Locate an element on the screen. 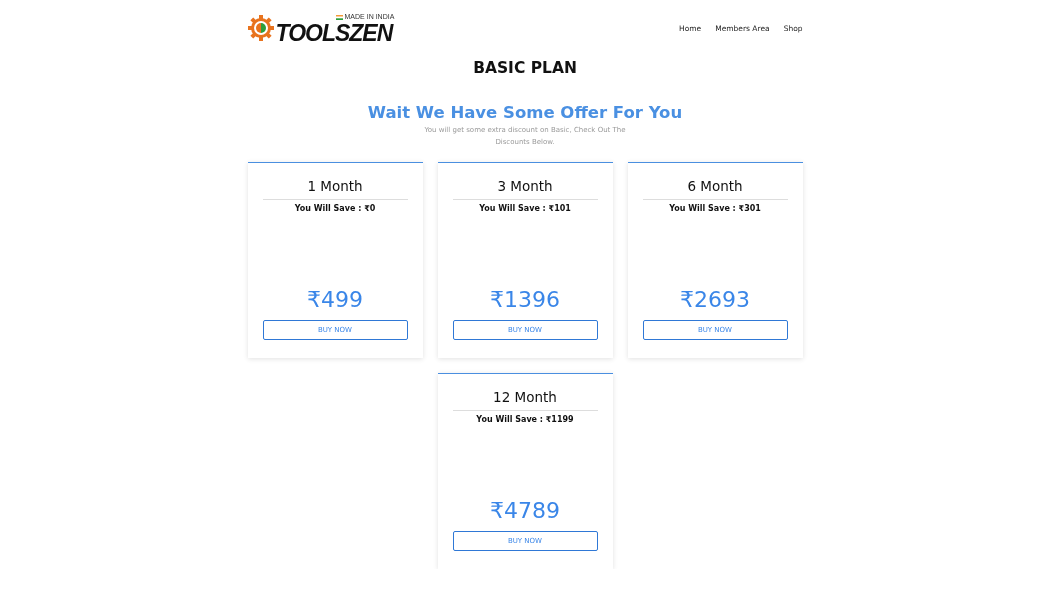  plan-duration: 6 Month is located at coordinates (715, 189).